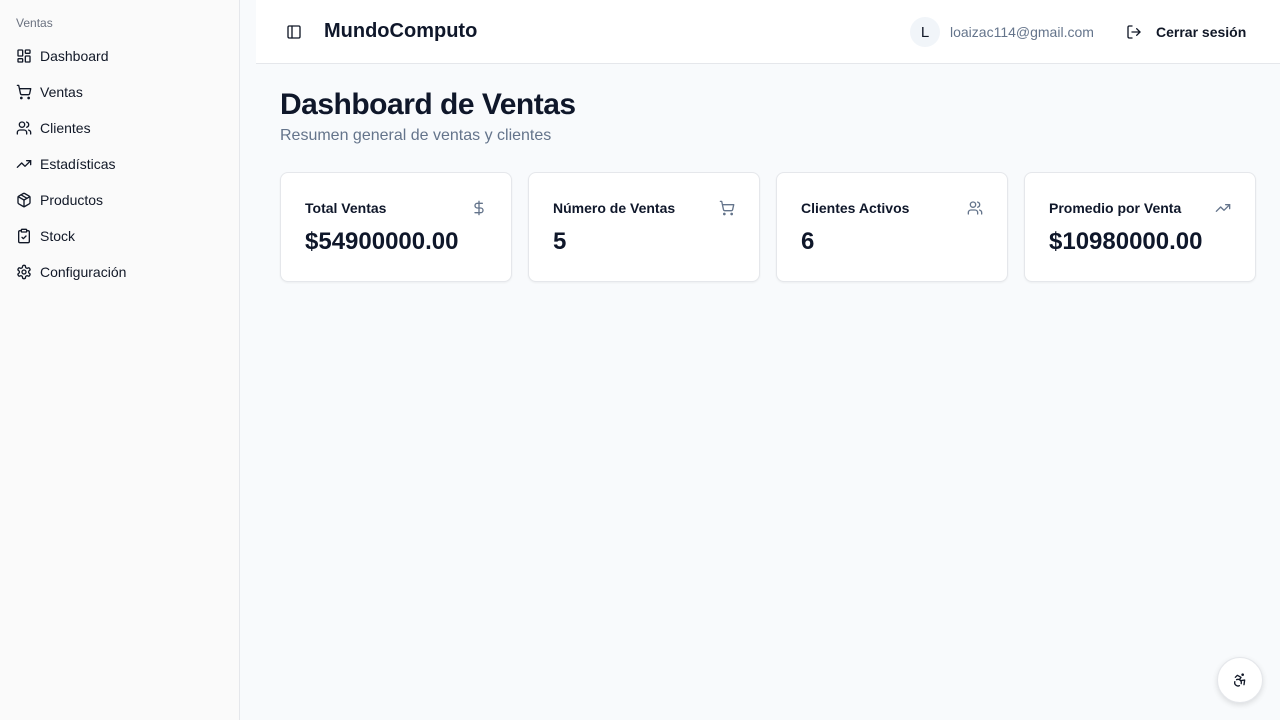 Image resolution: width=1280 pixels, height=720 pixels. Describe the element at coordinates (644, 227) in the screenshot. I see `stat-card-numero-ventas: Número de Ventas 5` at that location.